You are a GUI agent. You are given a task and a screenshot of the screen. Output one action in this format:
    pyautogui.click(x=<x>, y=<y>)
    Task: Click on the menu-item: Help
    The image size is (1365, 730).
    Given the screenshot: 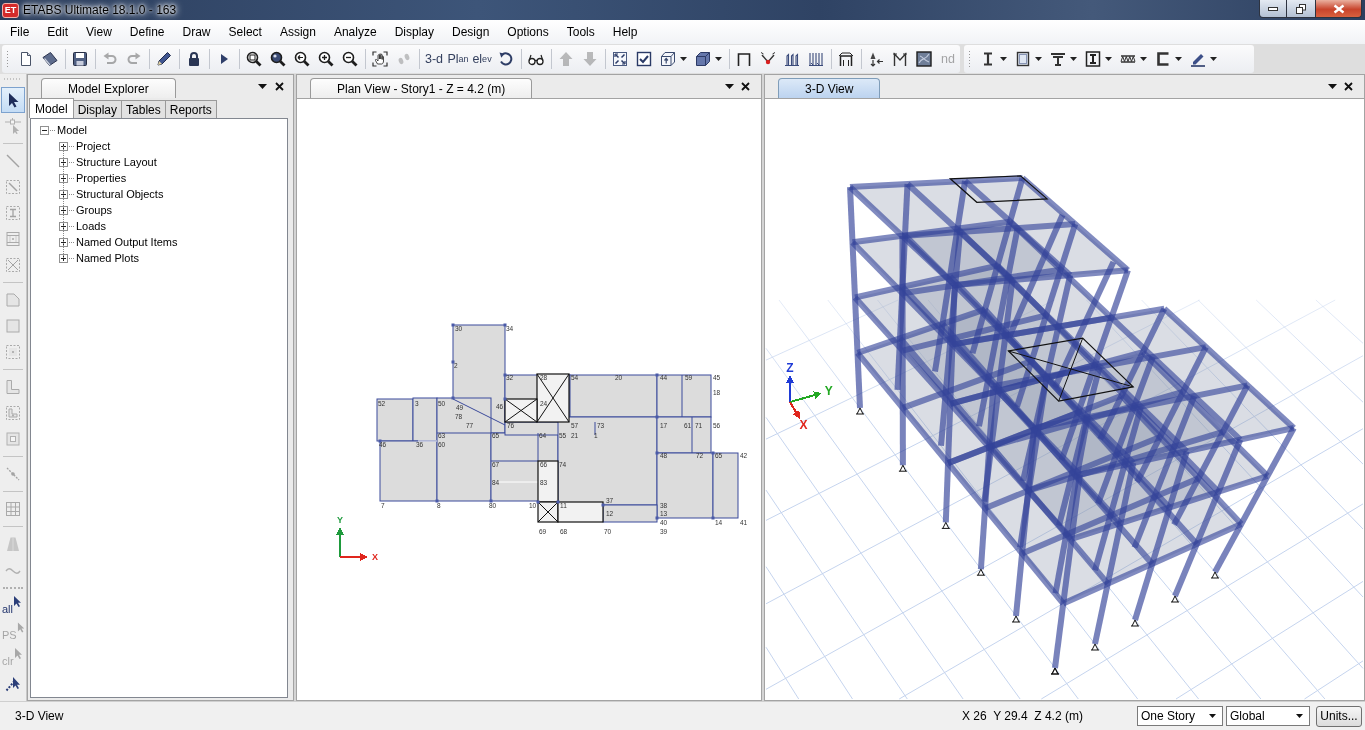 What is the action you would take?
    pyautogui.click(x=625, y=32)
    